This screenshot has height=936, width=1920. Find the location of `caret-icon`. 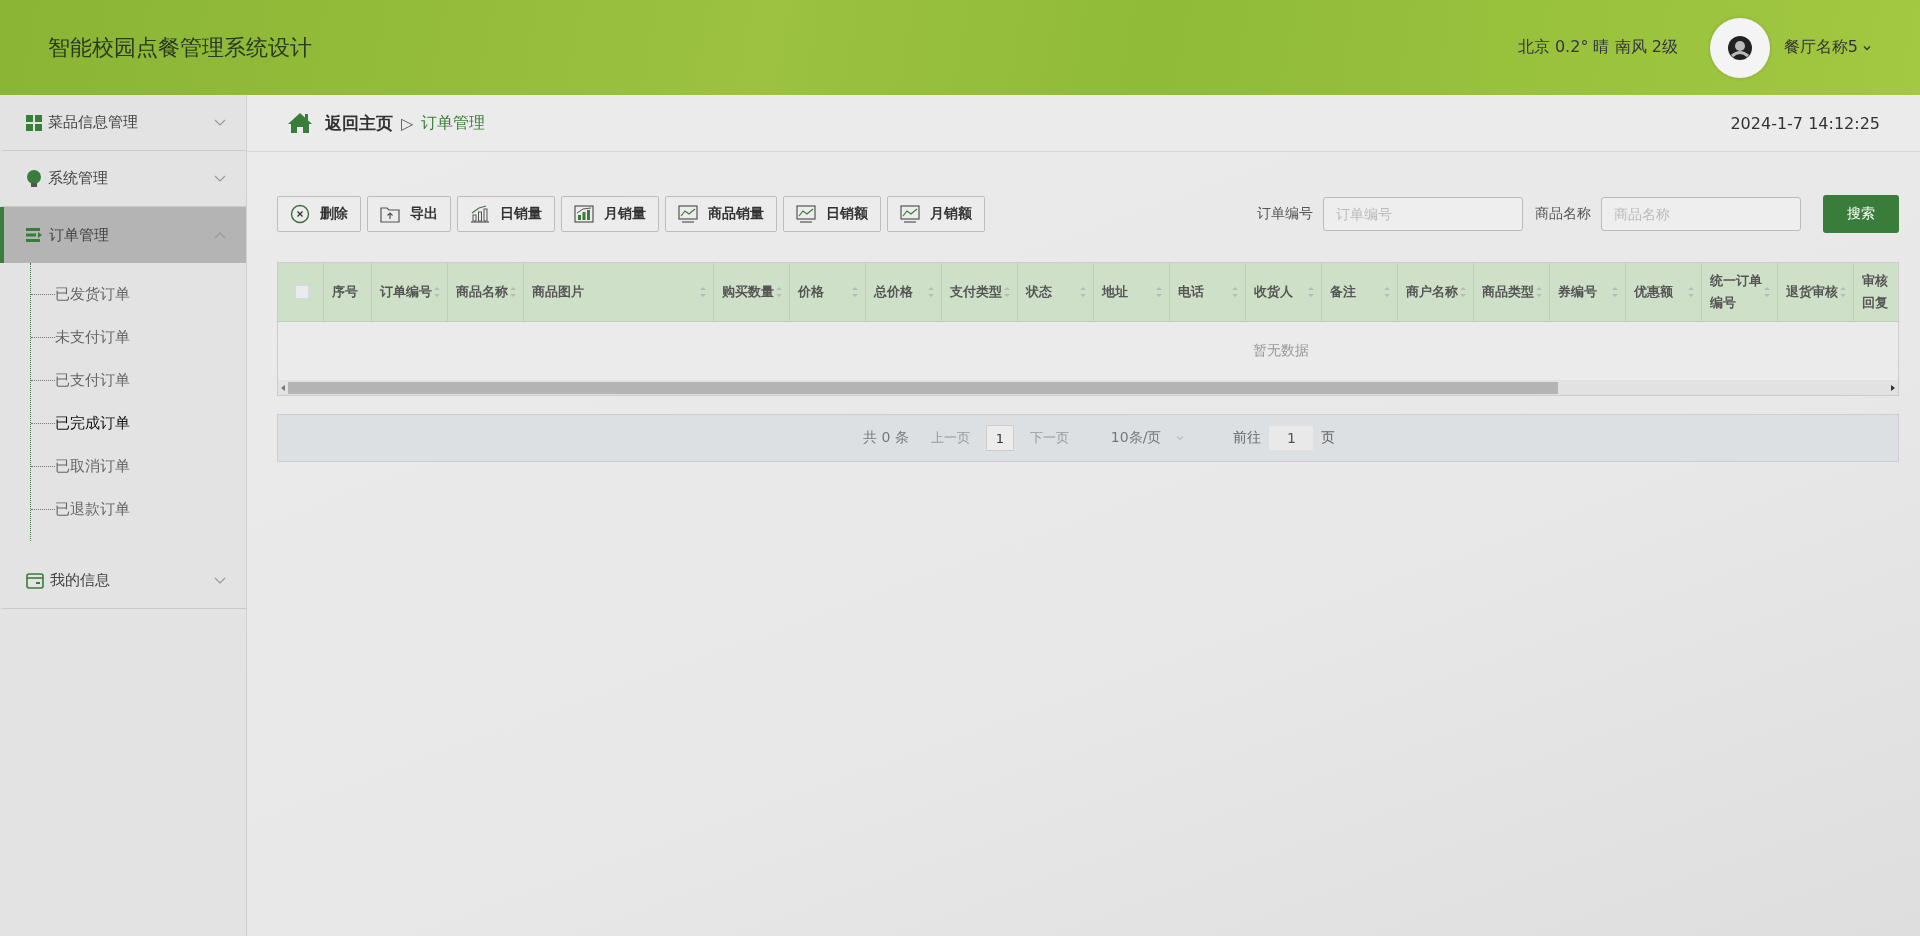

caret-icon is located at coordinates (1180, 438).